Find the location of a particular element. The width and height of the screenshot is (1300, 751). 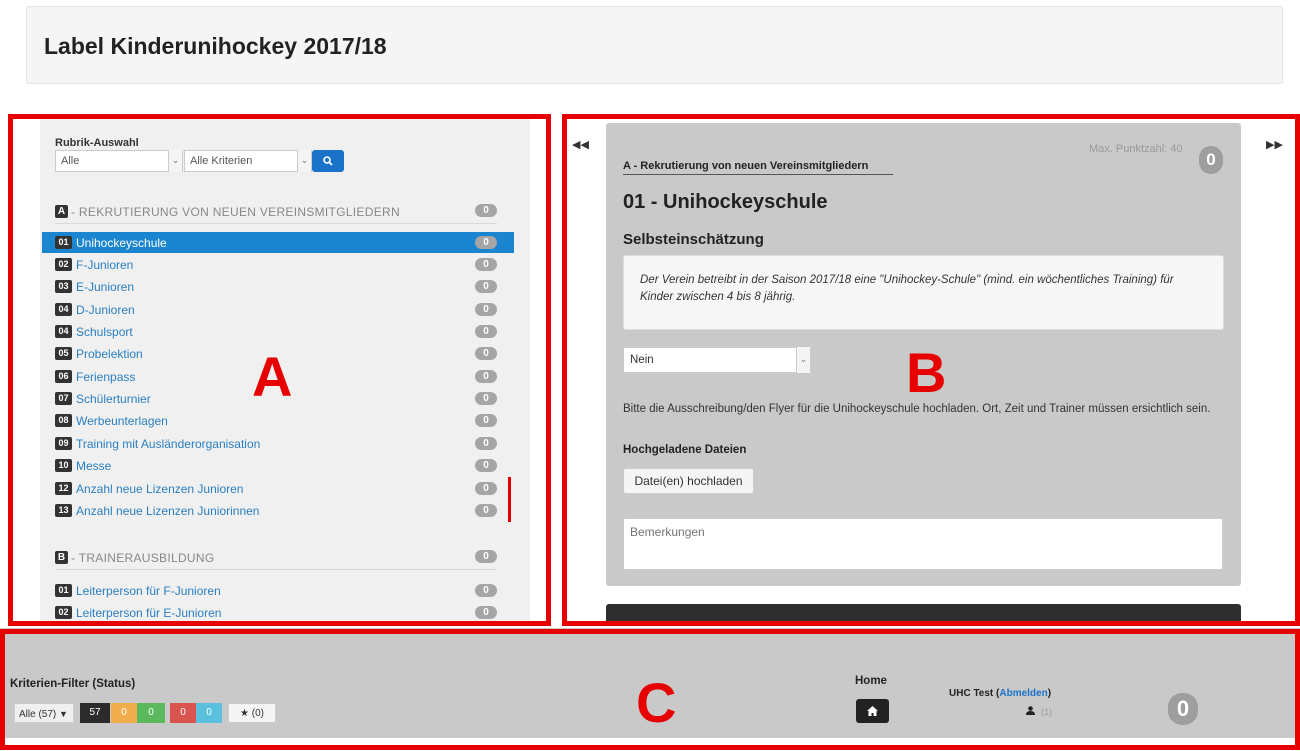

annotation-label-b: B is located at coordinates (926, 372).